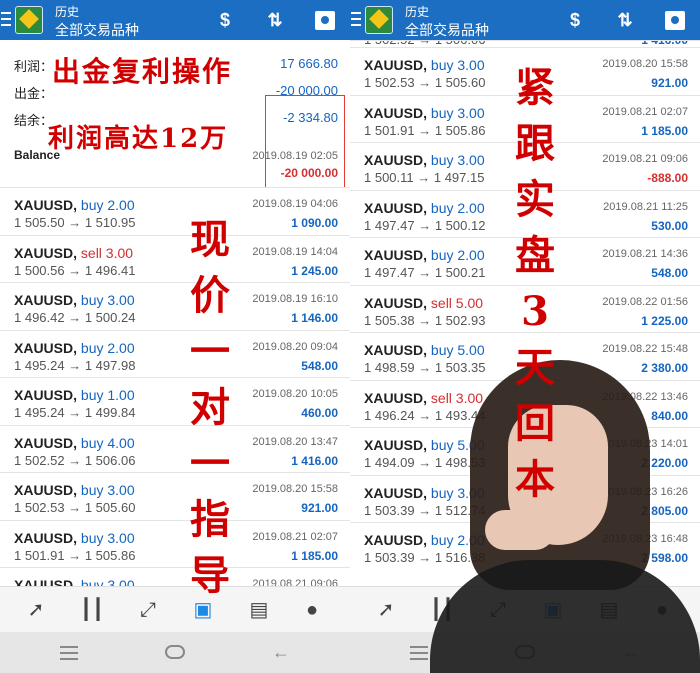 This screenshot has width=700, height=673. What do you see at coordinates (319, 413) in the screenshot?
I see `deal-profit: 460.00` at bounding box center [319, 413].